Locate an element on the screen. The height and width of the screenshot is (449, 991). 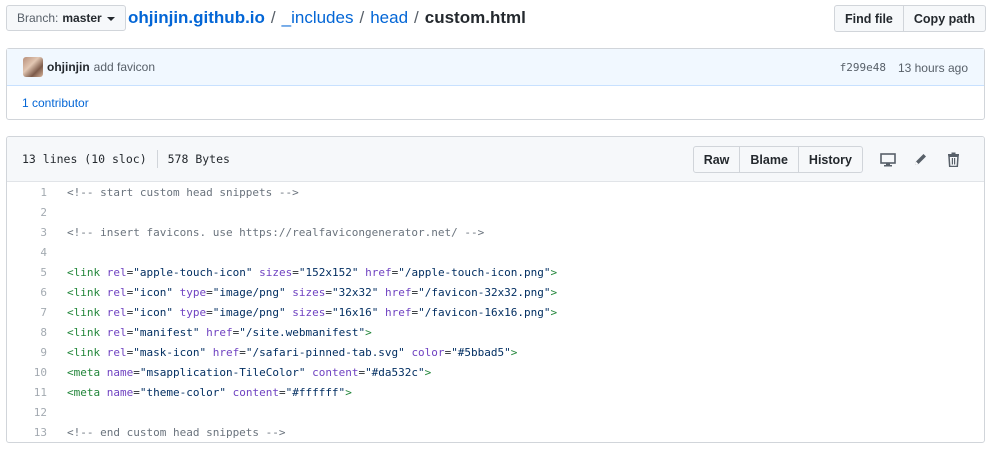
code-token: "manifest" is located at coordinates (166, 332).